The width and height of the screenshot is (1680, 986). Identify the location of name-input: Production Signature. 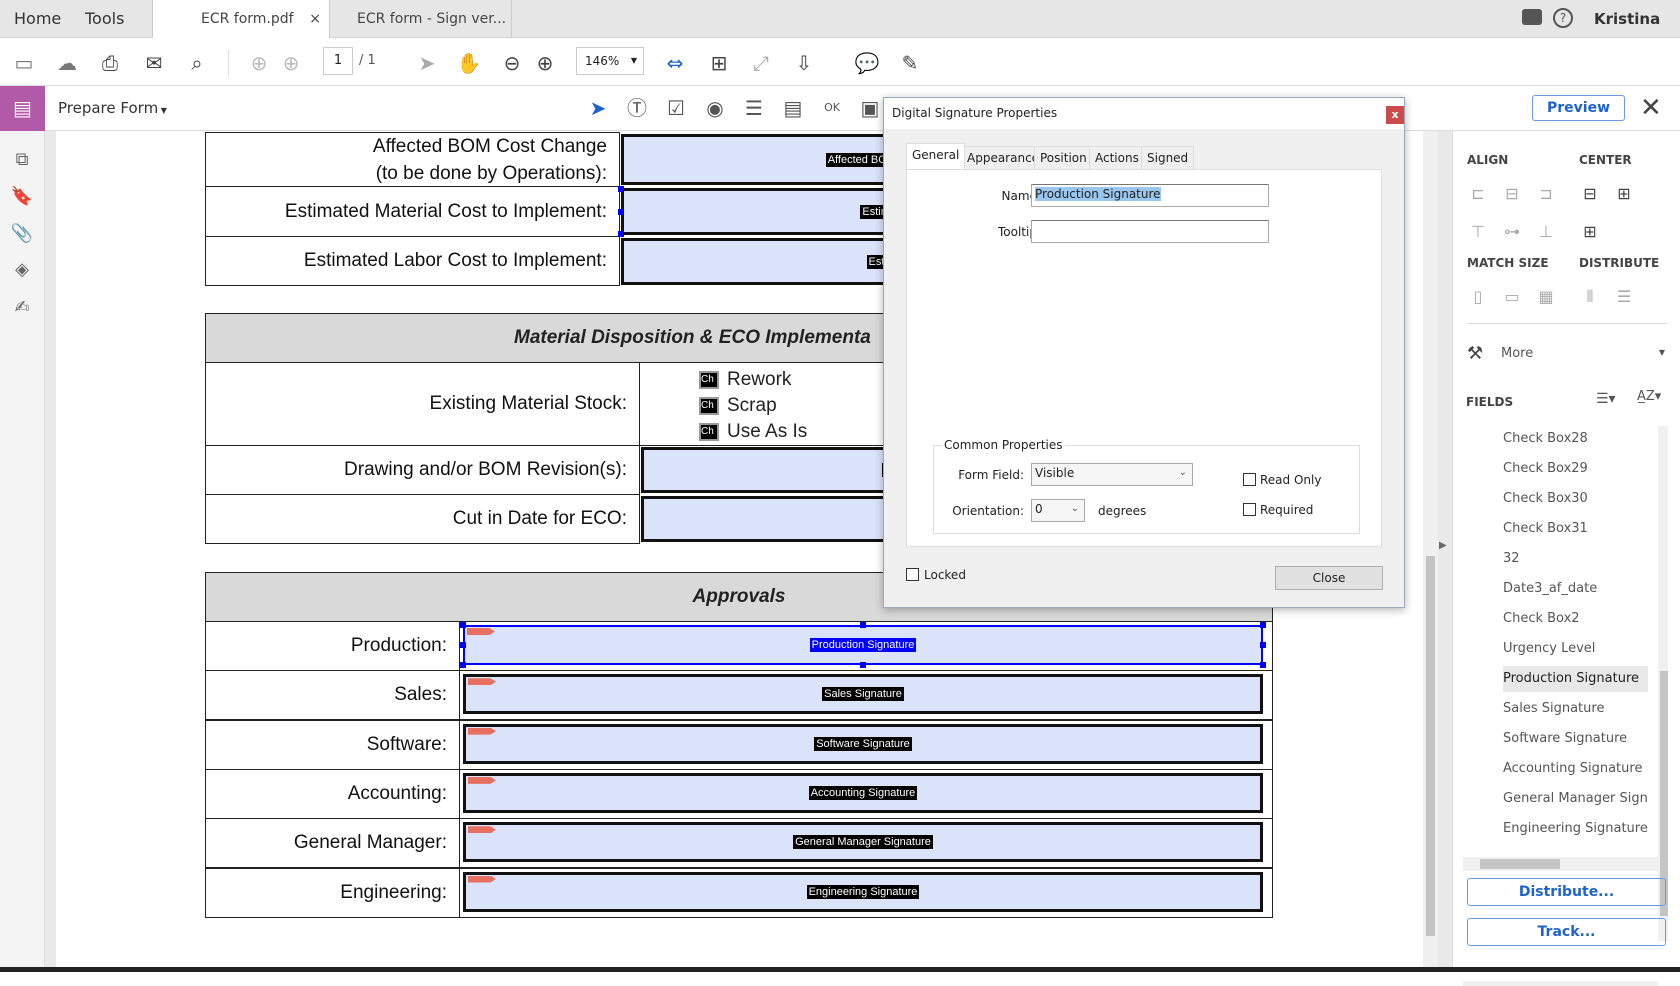
(1150, 195).